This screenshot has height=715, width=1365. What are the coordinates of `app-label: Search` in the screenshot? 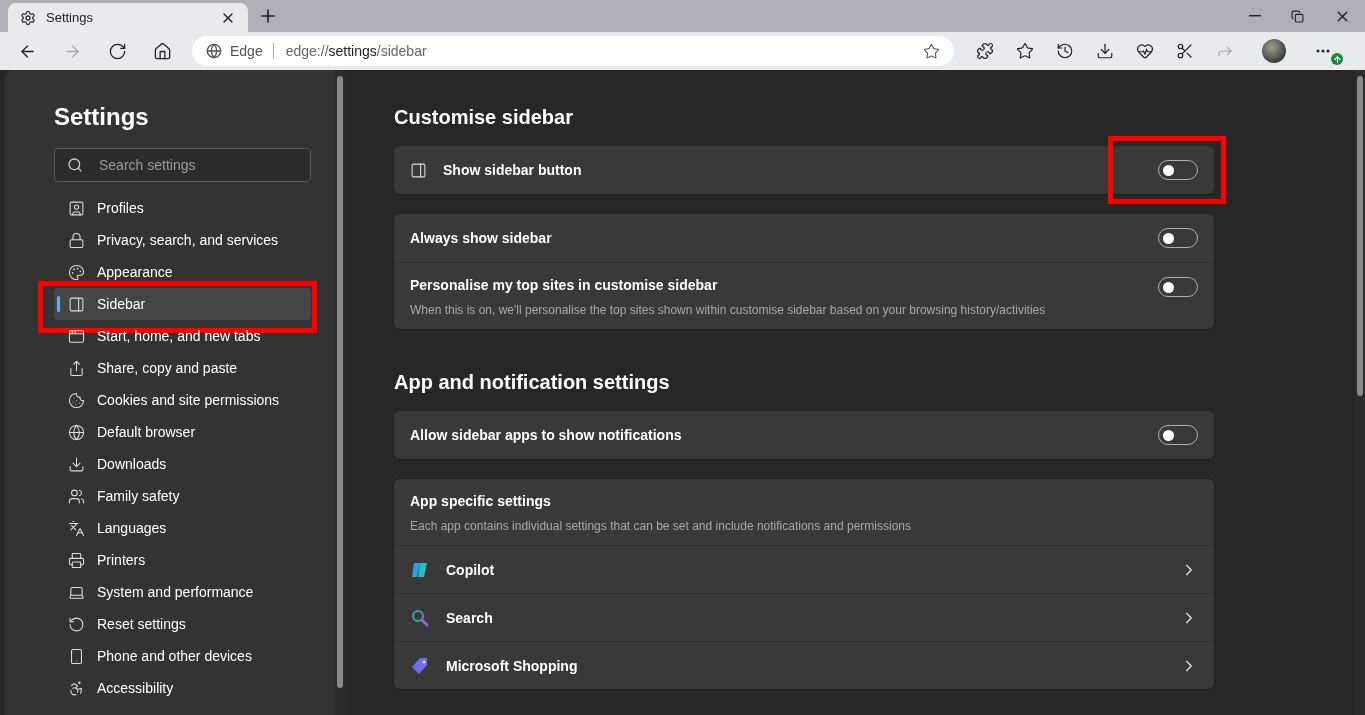 It's located at (805, 617).